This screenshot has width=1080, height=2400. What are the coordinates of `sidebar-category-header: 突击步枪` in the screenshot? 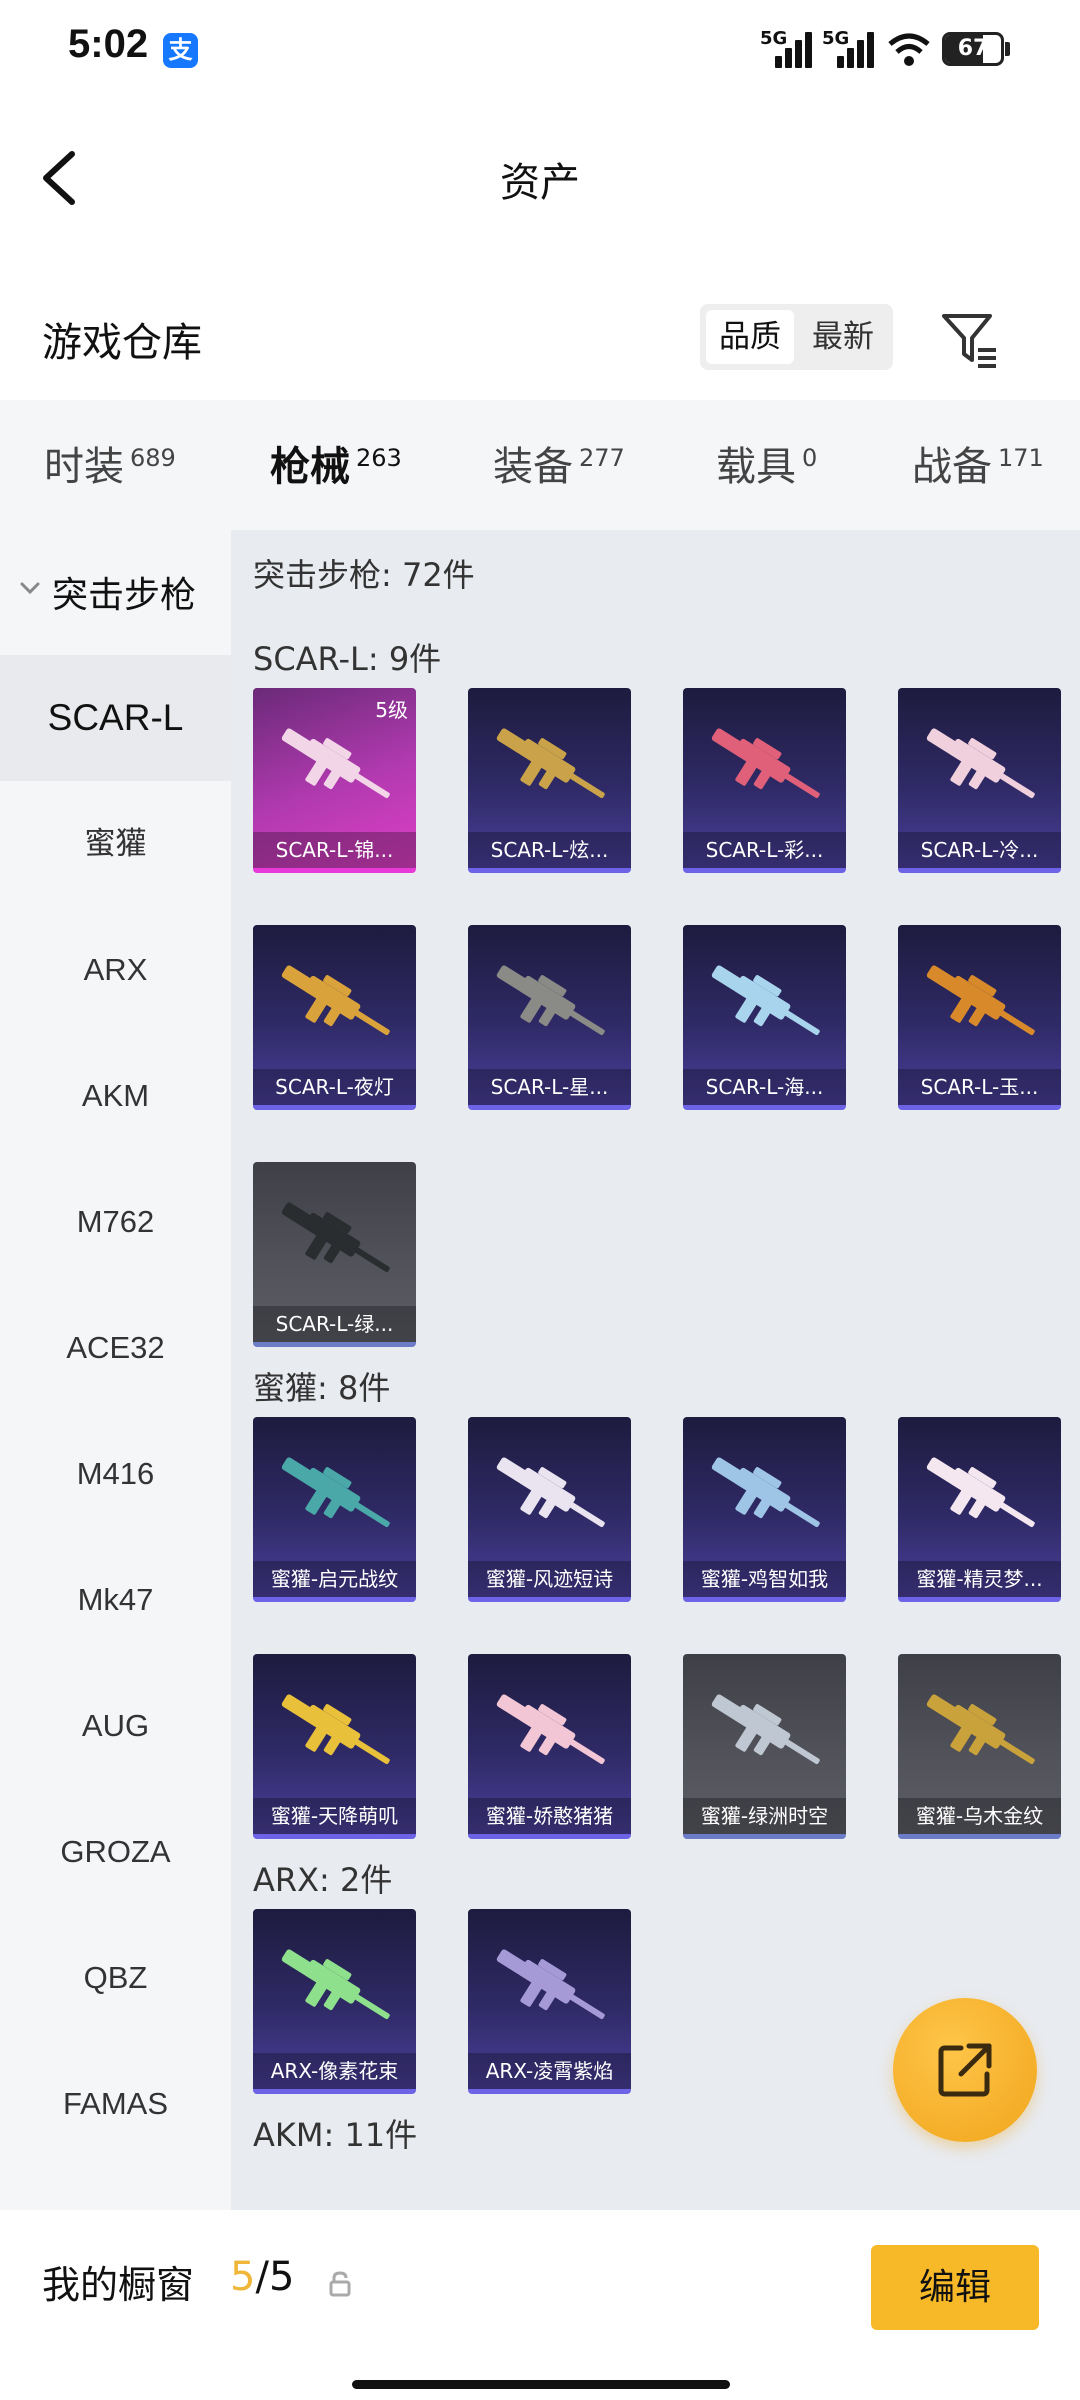 It's located at (115, 592).